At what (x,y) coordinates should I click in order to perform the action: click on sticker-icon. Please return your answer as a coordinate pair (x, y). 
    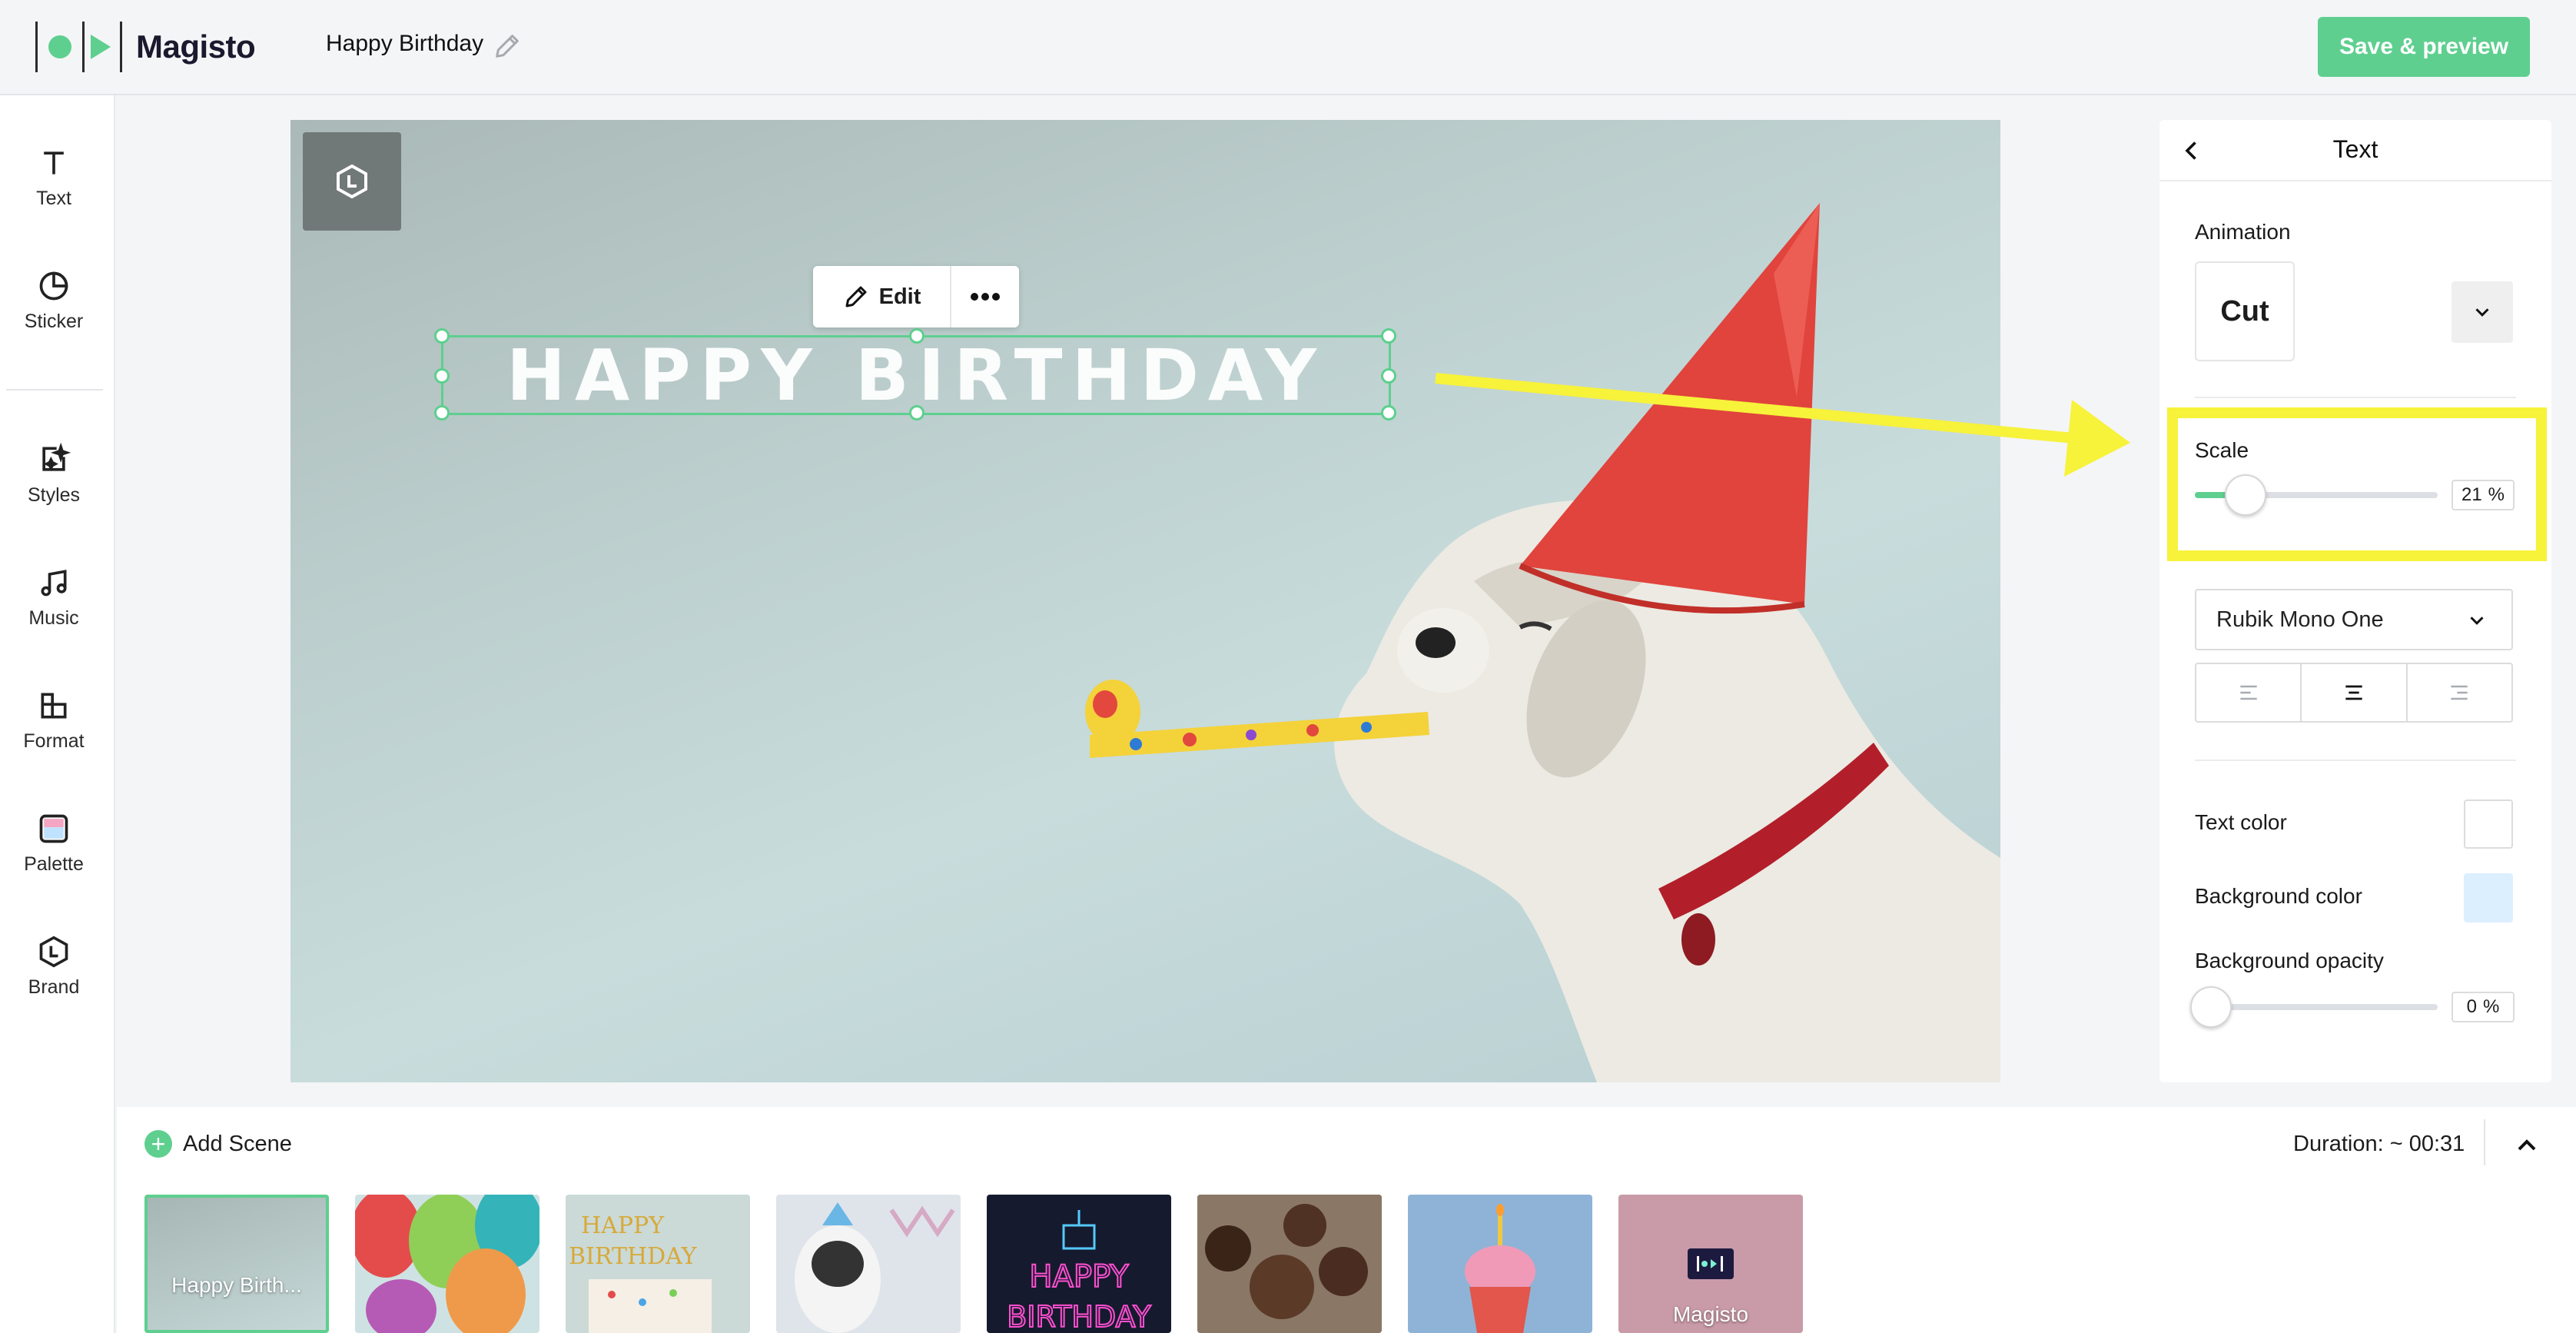
    Looking at the image, I should click on (53, 286).